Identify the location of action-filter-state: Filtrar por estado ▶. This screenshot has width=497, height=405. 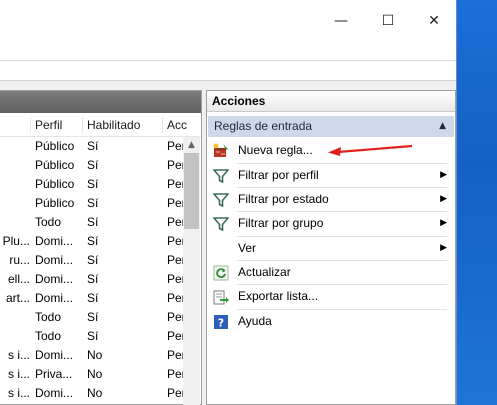
(331, 199).